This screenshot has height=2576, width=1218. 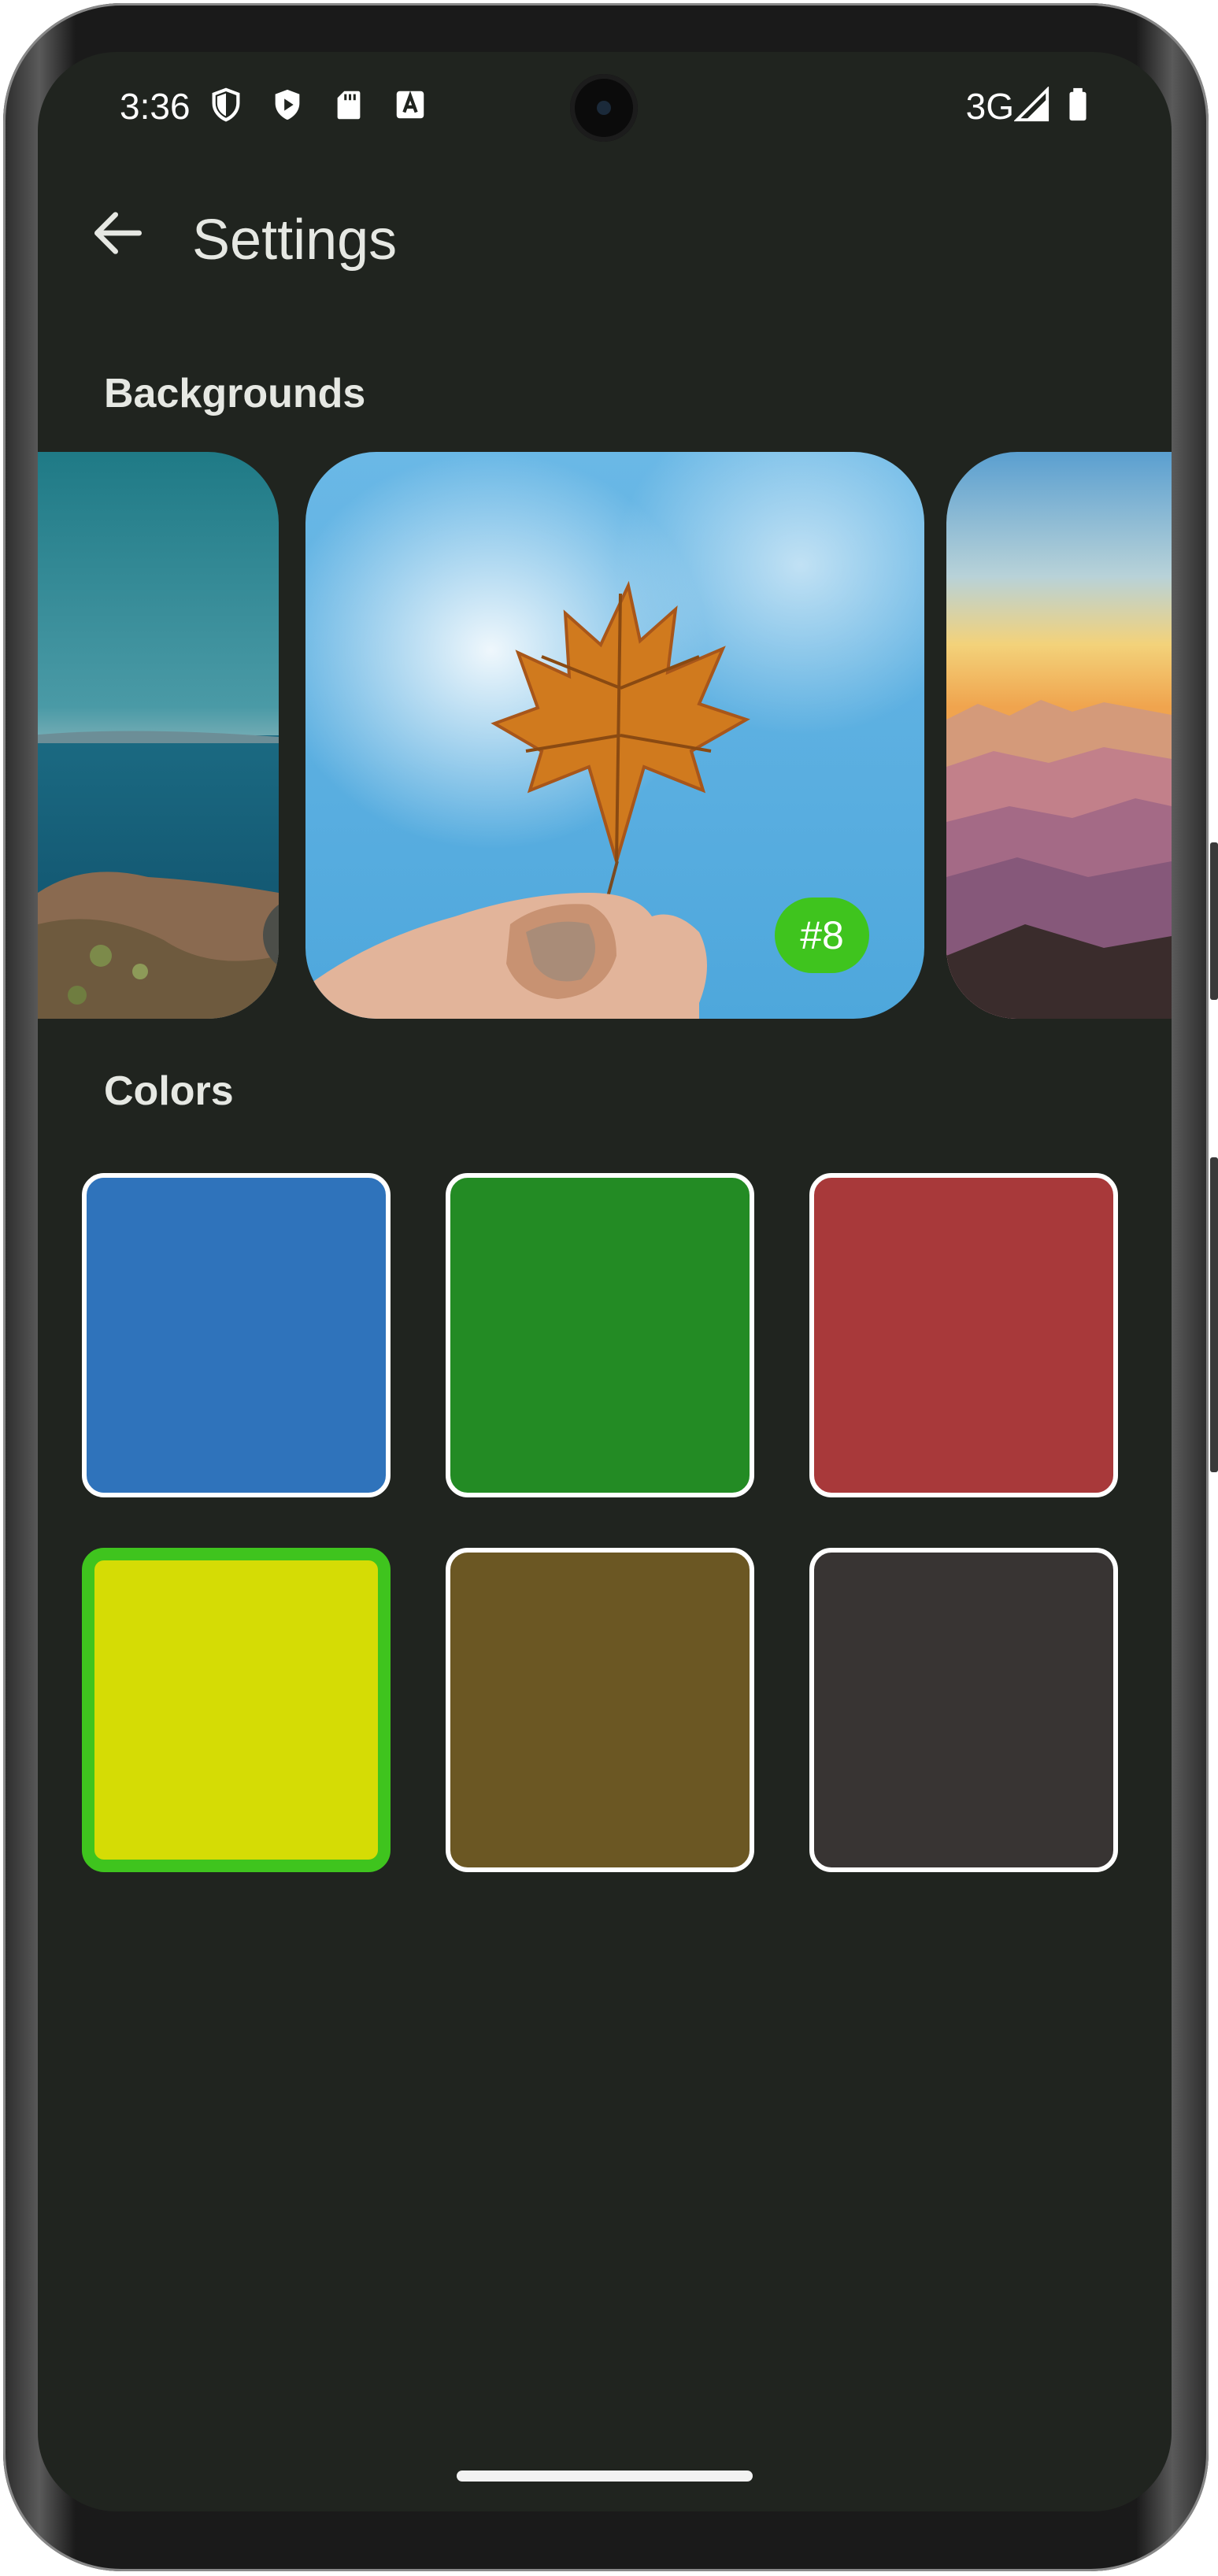 I want to click on color-swatch-yellow-selected, so click(x=236, y=1710).